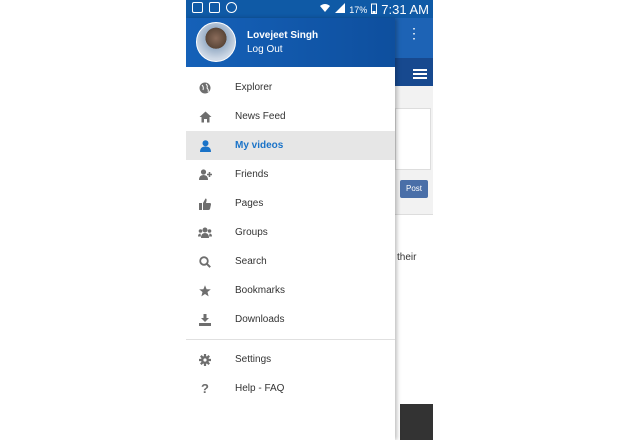 This screenshot has width=620, height=440. What do you see at coordinates (260, 290) in the screenshot?
I see `menu-item-label: Bookmarks` at bounding box center [260, 290].